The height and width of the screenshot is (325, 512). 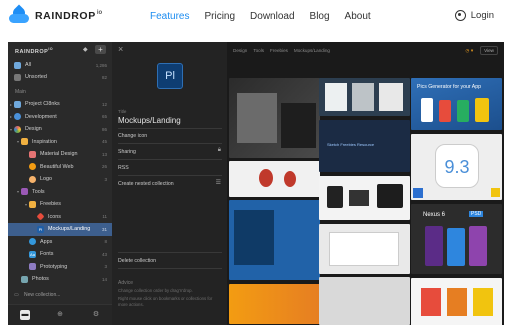 What do you see at coordinates (60, 104) in the screenshot?
I see `sidebar-item-project: ▸ Project Cl8nks 12` at bounding box center [60, 104].